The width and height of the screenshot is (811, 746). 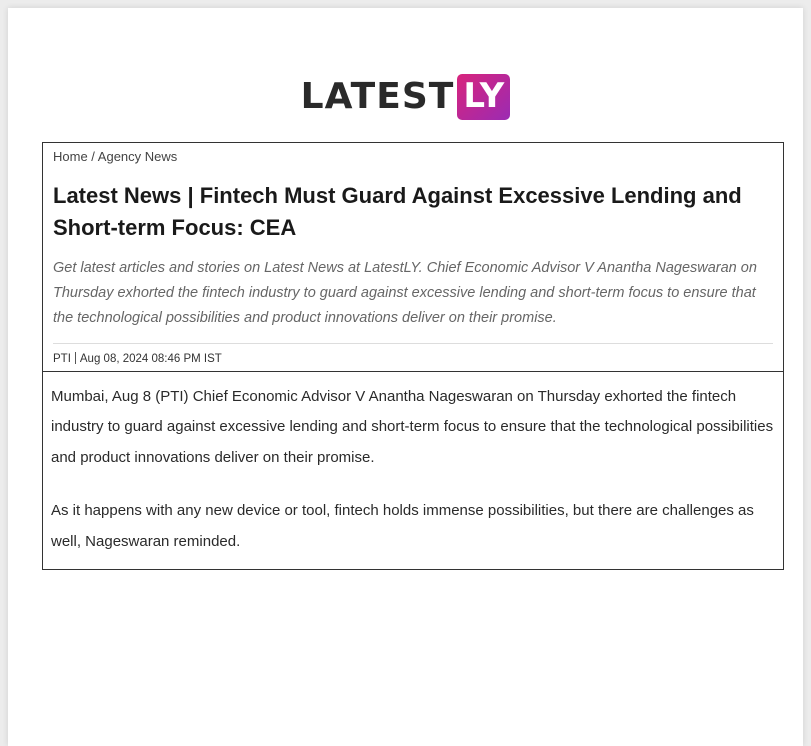 I want to click on site-logo: LATEST LY, so click(x=405, y=97).